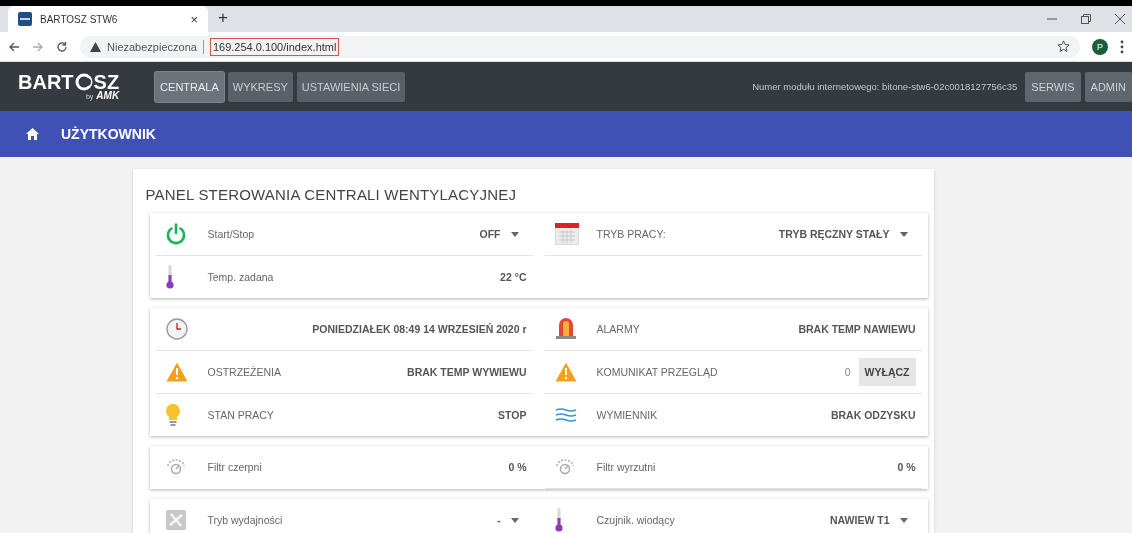  I want to click on waves-icon, so click(565, 415).